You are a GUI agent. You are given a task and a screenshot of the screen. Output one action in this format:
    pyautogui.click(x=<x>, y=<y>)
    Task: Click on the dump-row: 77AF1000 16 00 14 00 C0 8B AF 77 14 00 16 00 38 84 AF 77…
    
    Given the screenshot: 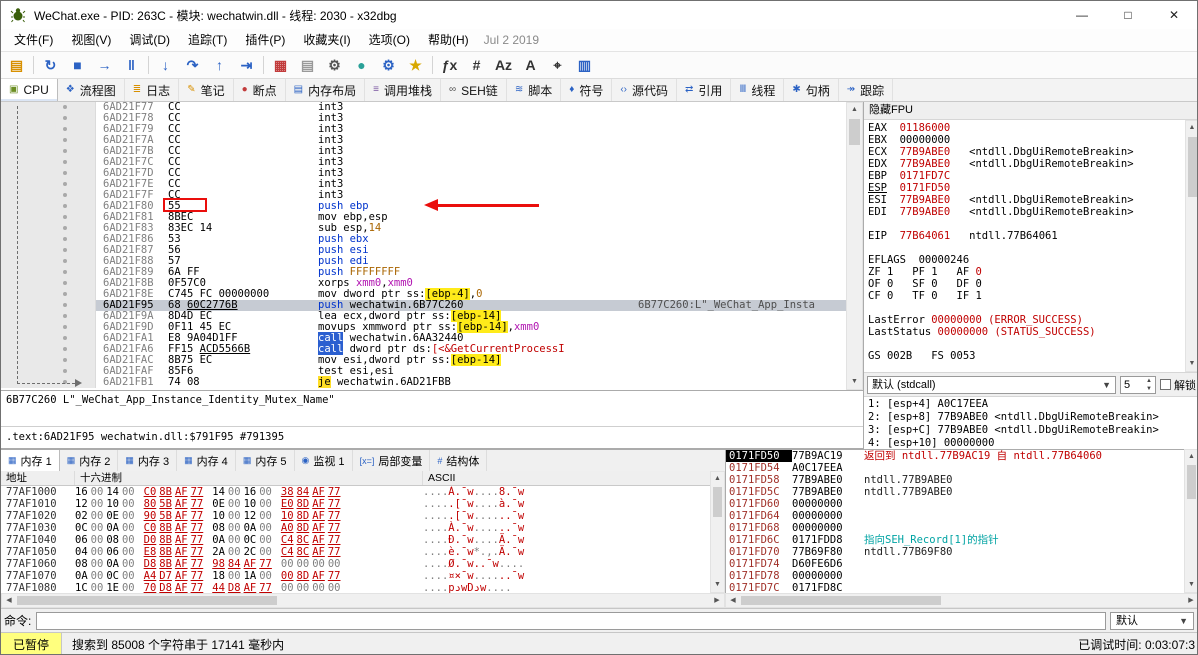 What is the action you would take?
    pyautogui.click(x=355, y=492)
    